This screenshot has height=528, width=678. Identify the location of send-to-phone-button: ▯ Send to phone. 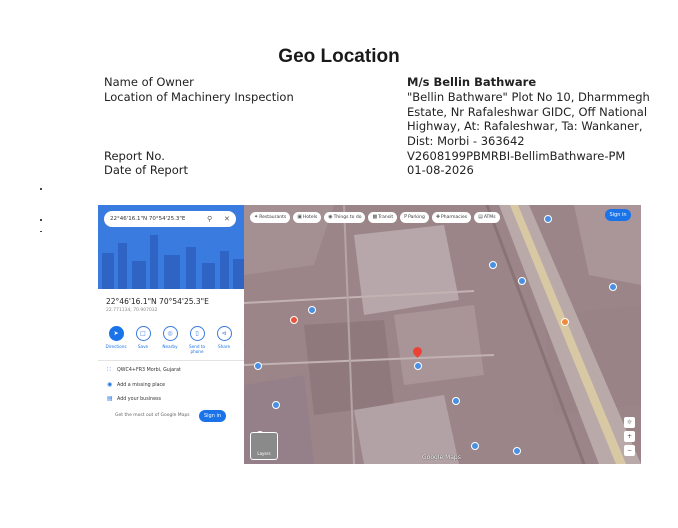
(197, 340).